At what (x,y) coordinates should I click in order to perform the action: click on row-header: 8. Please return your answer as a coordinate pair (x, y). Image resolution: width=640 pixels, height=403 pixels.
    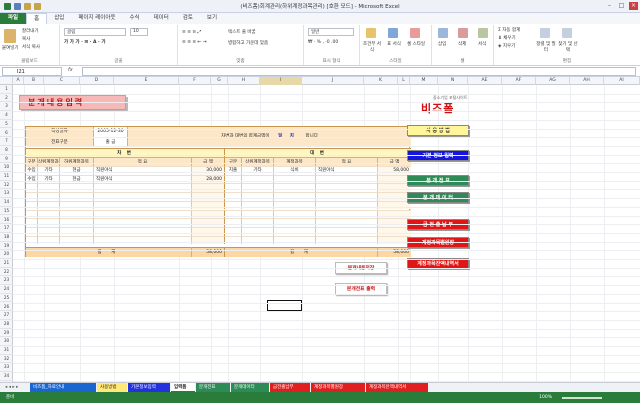
    Looking at the image, I should click on (6, 150).